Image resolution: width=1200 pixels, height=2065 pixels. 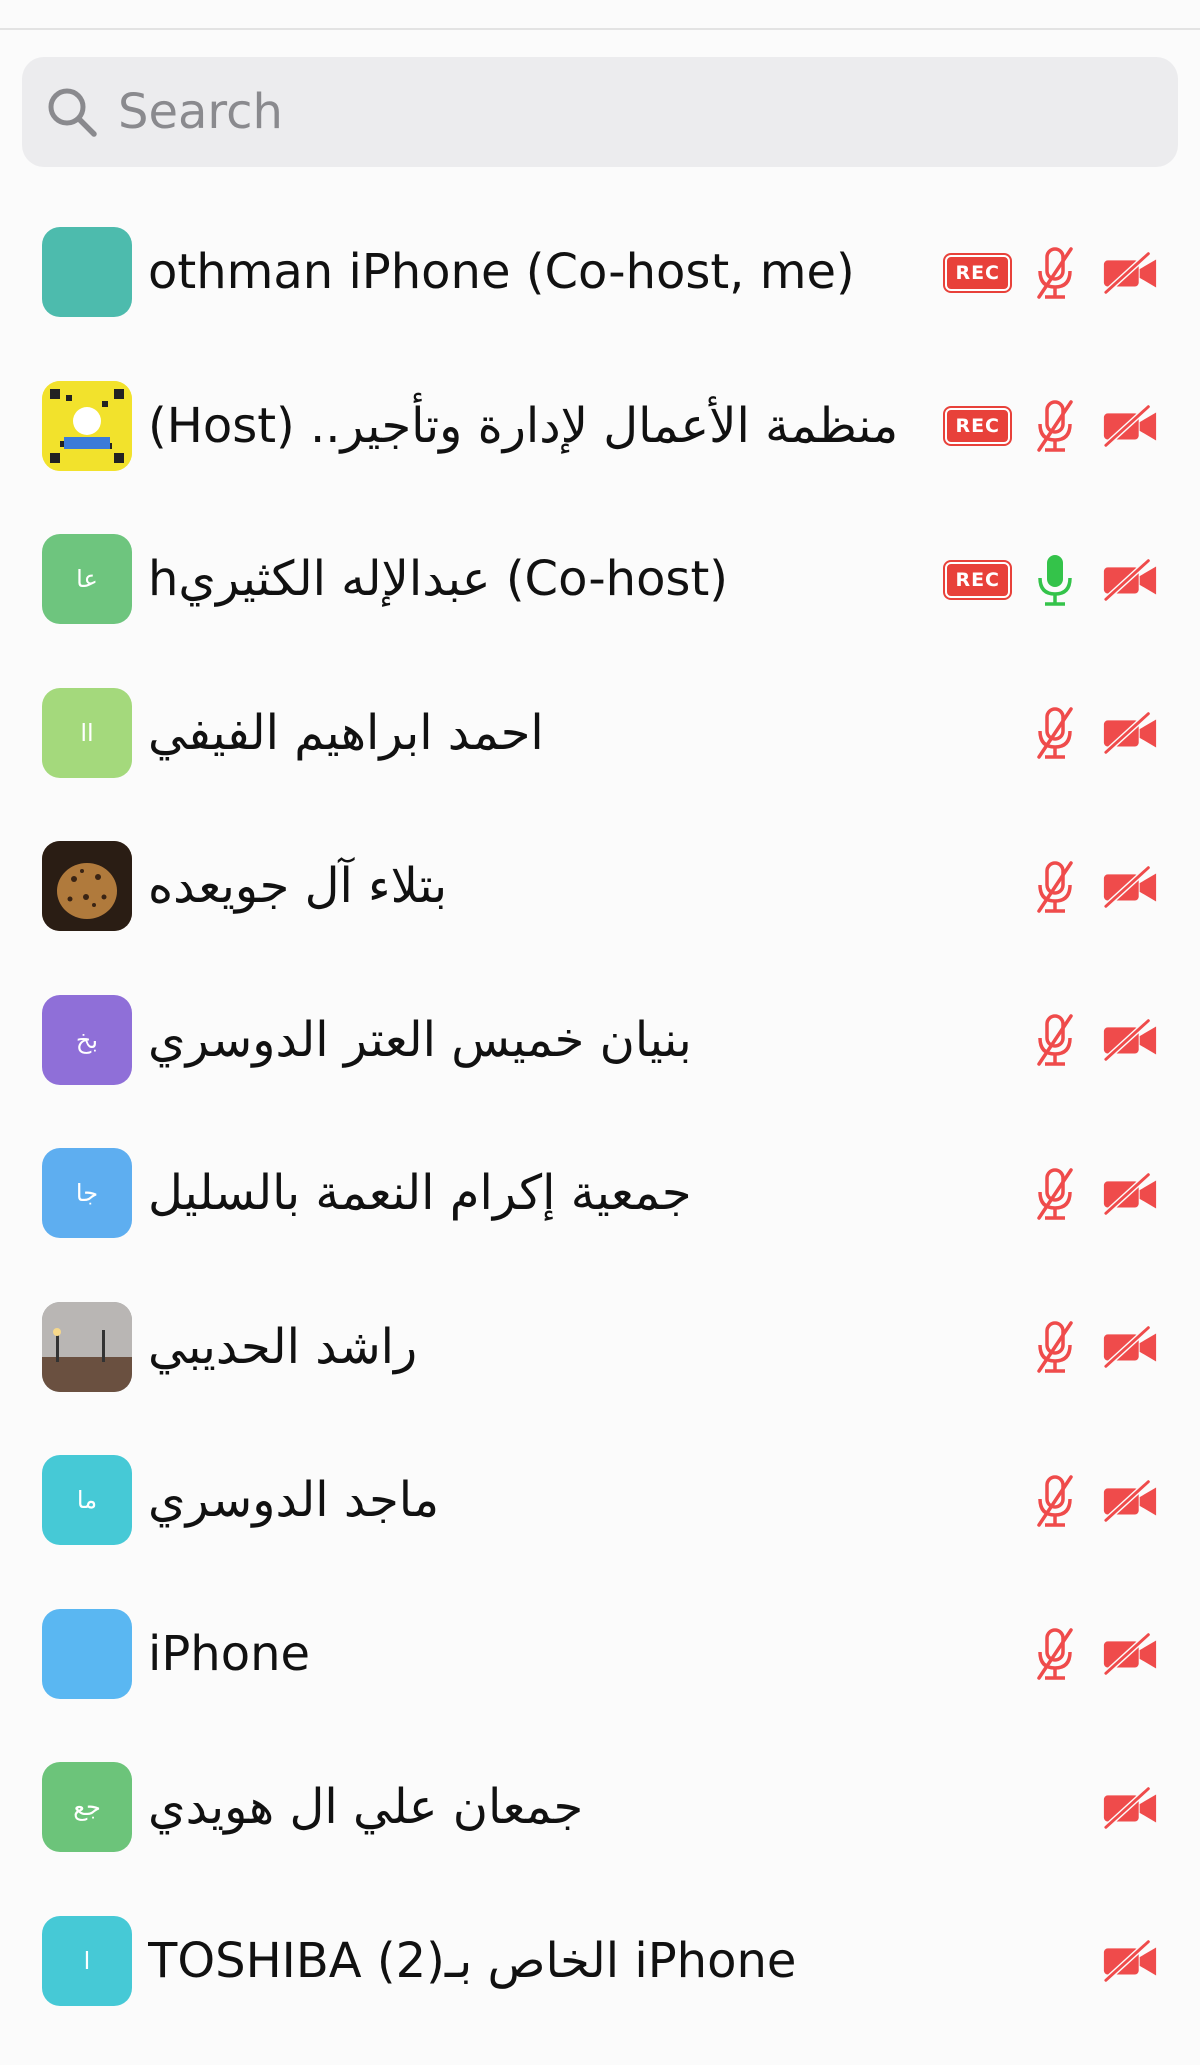 I want to click on avatar-initials: اا, so click(x=87, y=732).